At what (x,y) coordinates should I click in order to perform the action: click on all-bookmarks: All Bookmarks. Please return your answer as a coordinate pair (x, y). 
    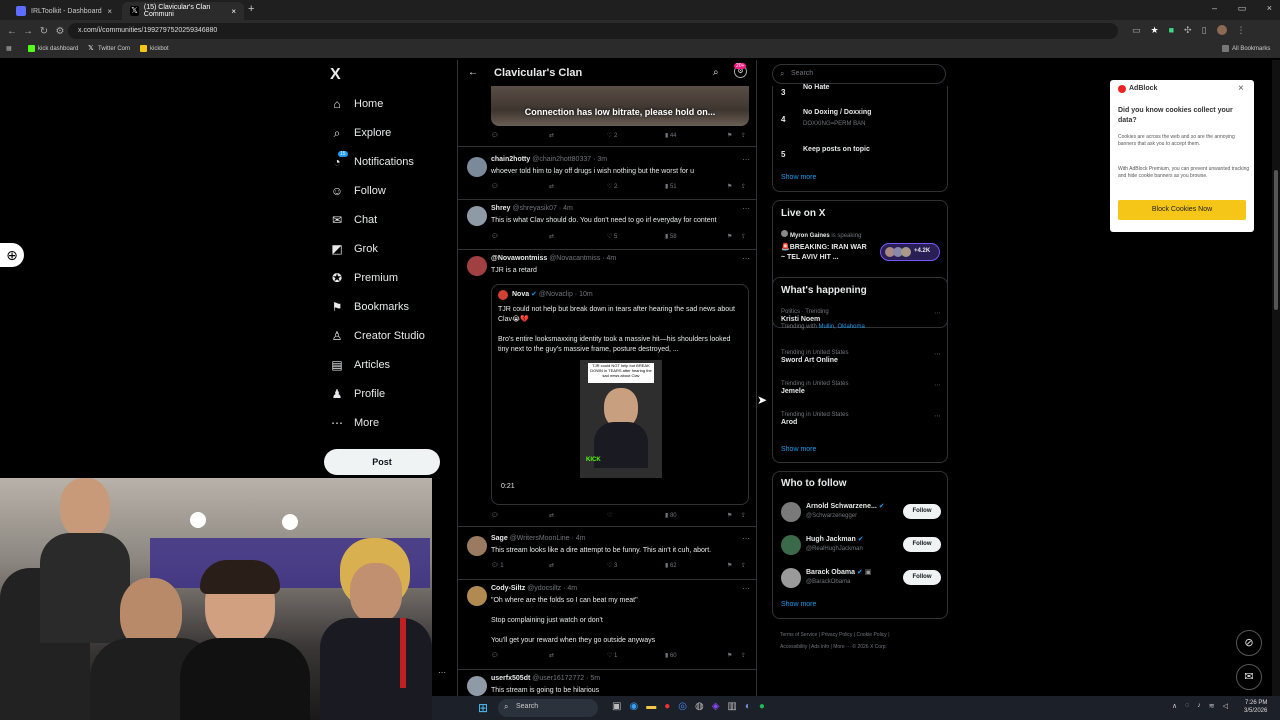
    Looking at the image, I should click on (1246, 48).